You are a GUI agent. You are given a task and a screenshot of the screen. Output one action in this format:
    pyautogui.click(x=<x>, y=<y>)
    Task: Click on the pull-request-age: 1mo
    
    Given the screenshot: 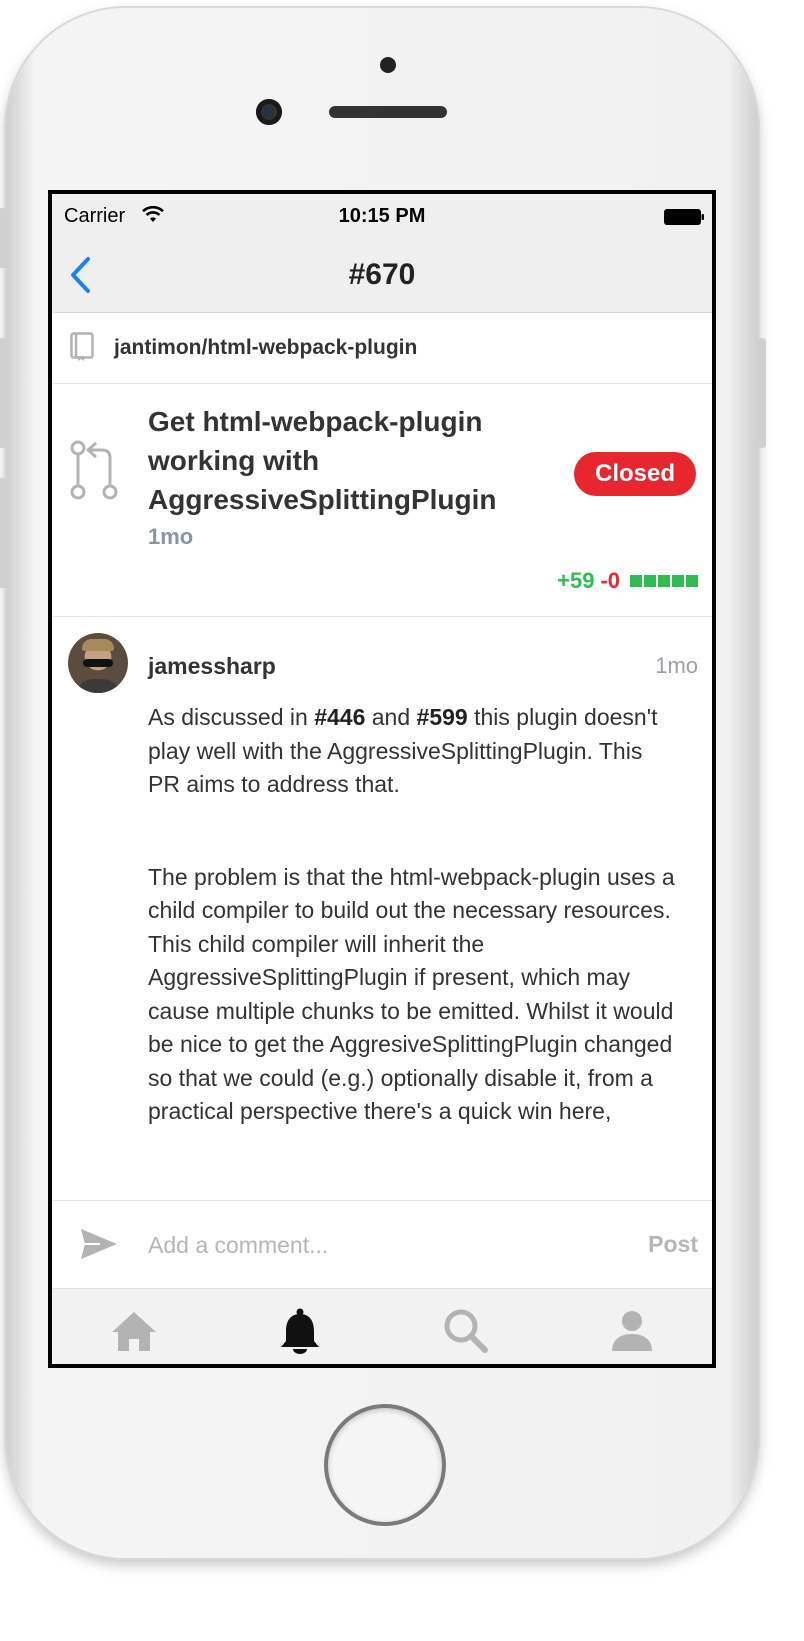 What is the action you would take?
    pyautogui.click(x=171, y=536)
    